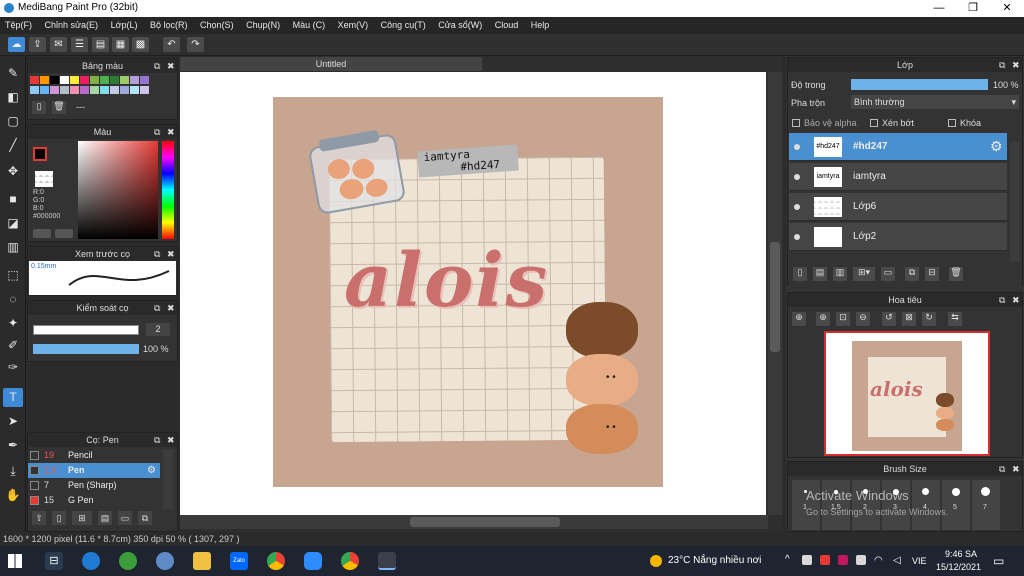 This screenshot has height=576, width=1024. Describe the element at coordinates (145, 518) in the screenshot. I see `copy-icon: ⧉` at that location.